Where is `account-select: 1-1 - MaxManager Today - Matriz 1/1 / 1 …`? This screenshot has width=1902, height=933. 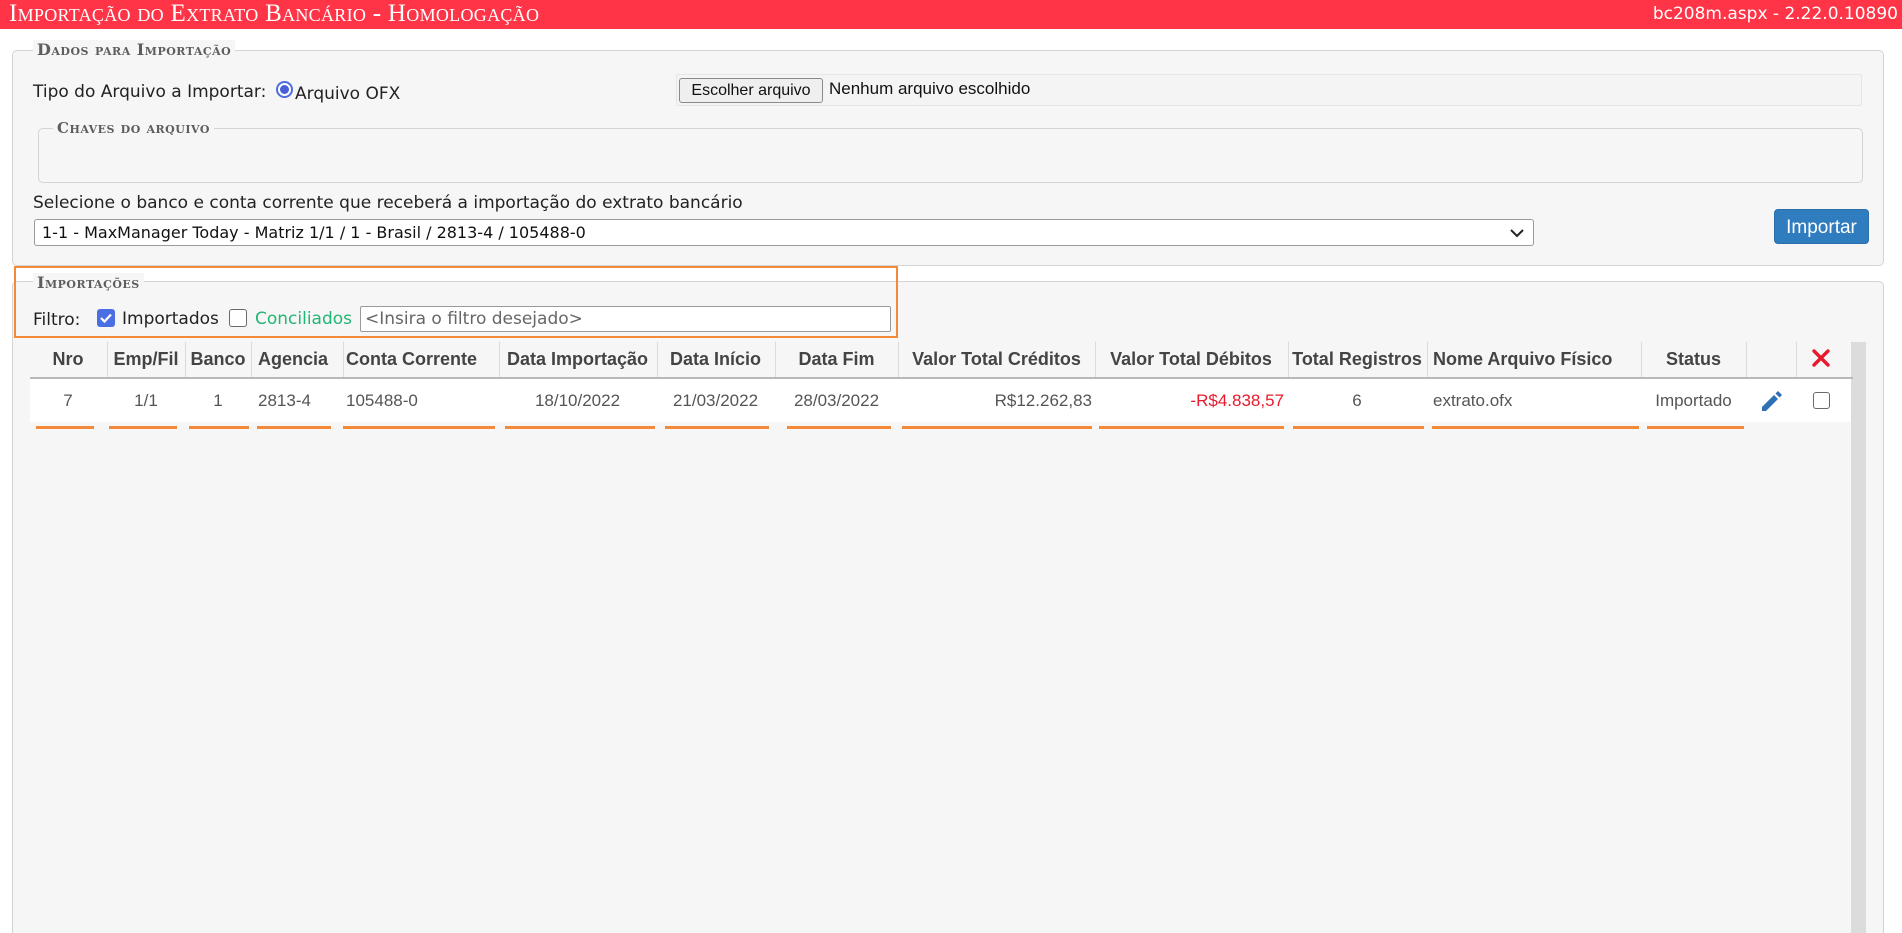 account-select: 1-1 - MaxManager Today - Matriz 1/1 / 1 … is located at coordinates (784, 232).